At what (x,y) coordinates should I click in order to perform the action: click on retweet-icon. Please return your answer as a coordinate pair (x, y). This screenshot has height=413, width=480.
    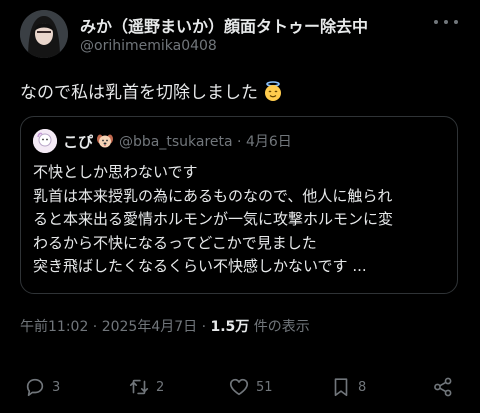
    Looking at the image, I should click on (139, 387).